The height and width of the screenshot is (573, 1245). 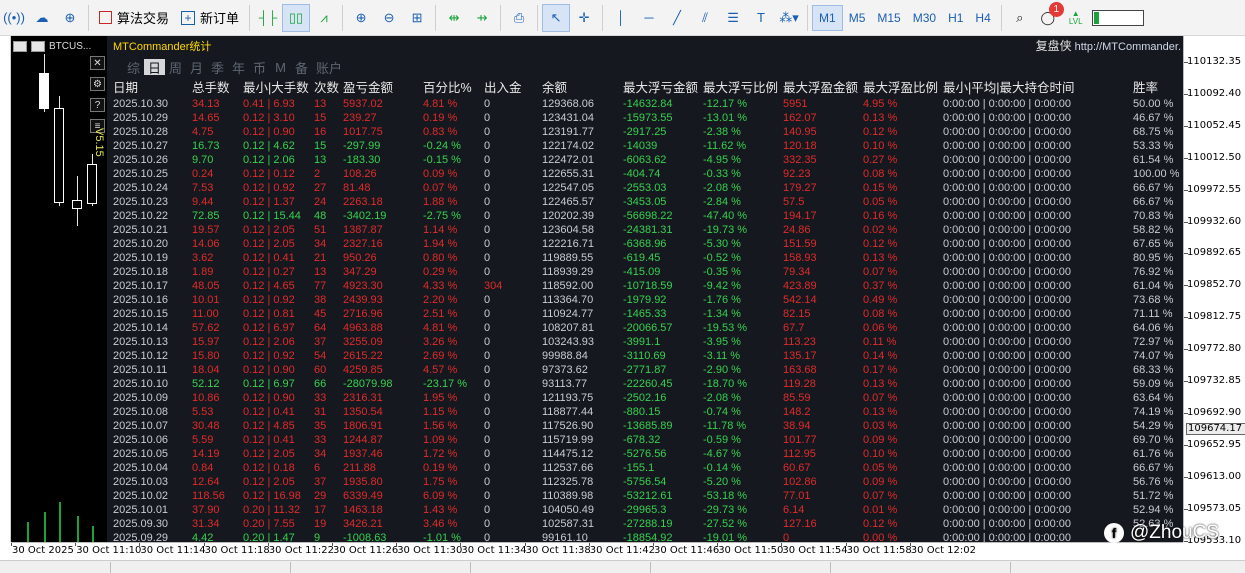 What do you see at coordinates (329, 67) in the screenshot?
I see `tab-9: 账户` at bounding box center [329, 67].